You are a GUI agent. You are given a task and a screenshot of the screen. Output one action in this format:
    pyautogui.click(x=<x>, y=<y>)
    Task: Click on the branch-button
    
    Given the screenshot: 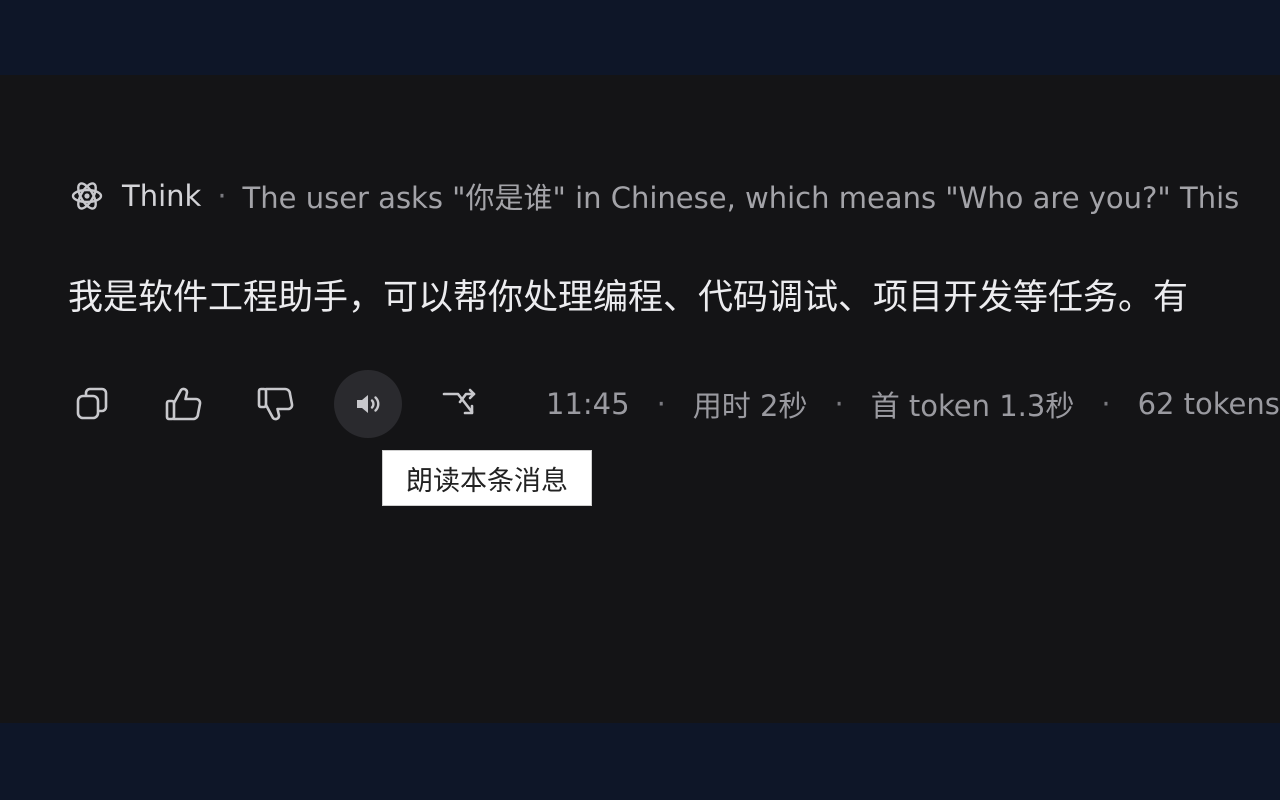 What is the action you would take?
    pyautogui.click(x=460, y=404)
    